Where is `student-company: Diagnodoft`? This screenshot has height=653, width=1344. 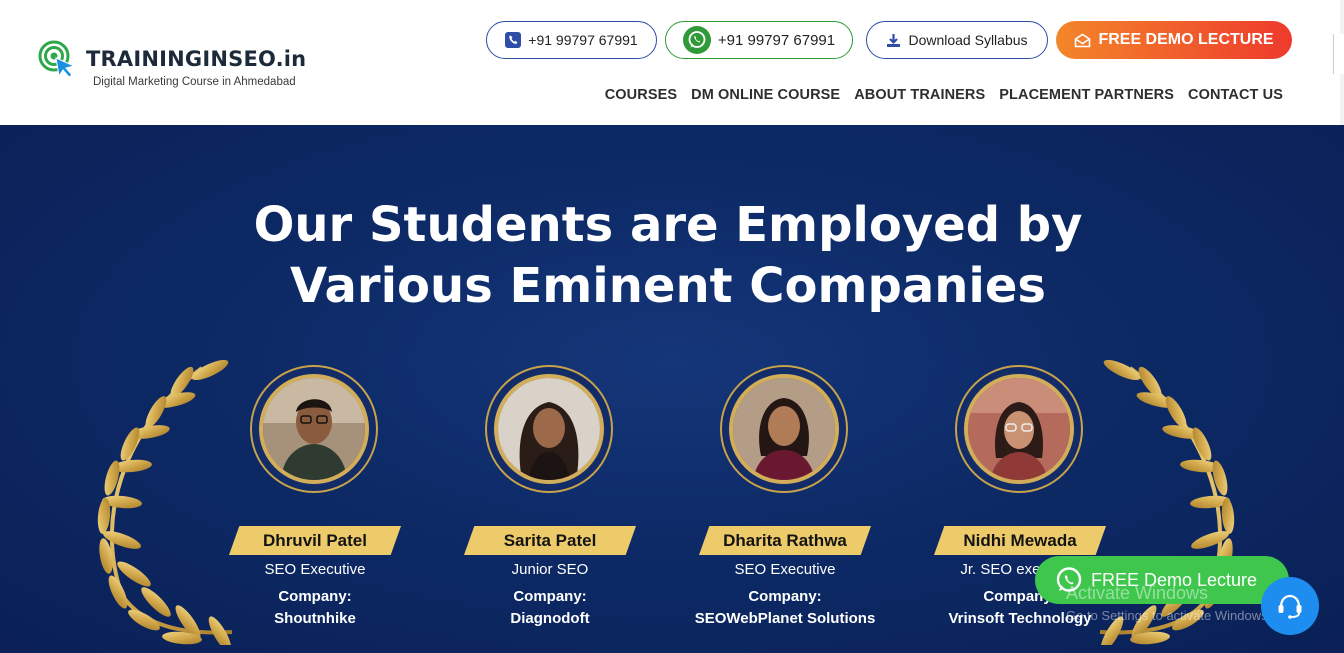 student-company: Diagnodoft is located at coordinates (550, 618).